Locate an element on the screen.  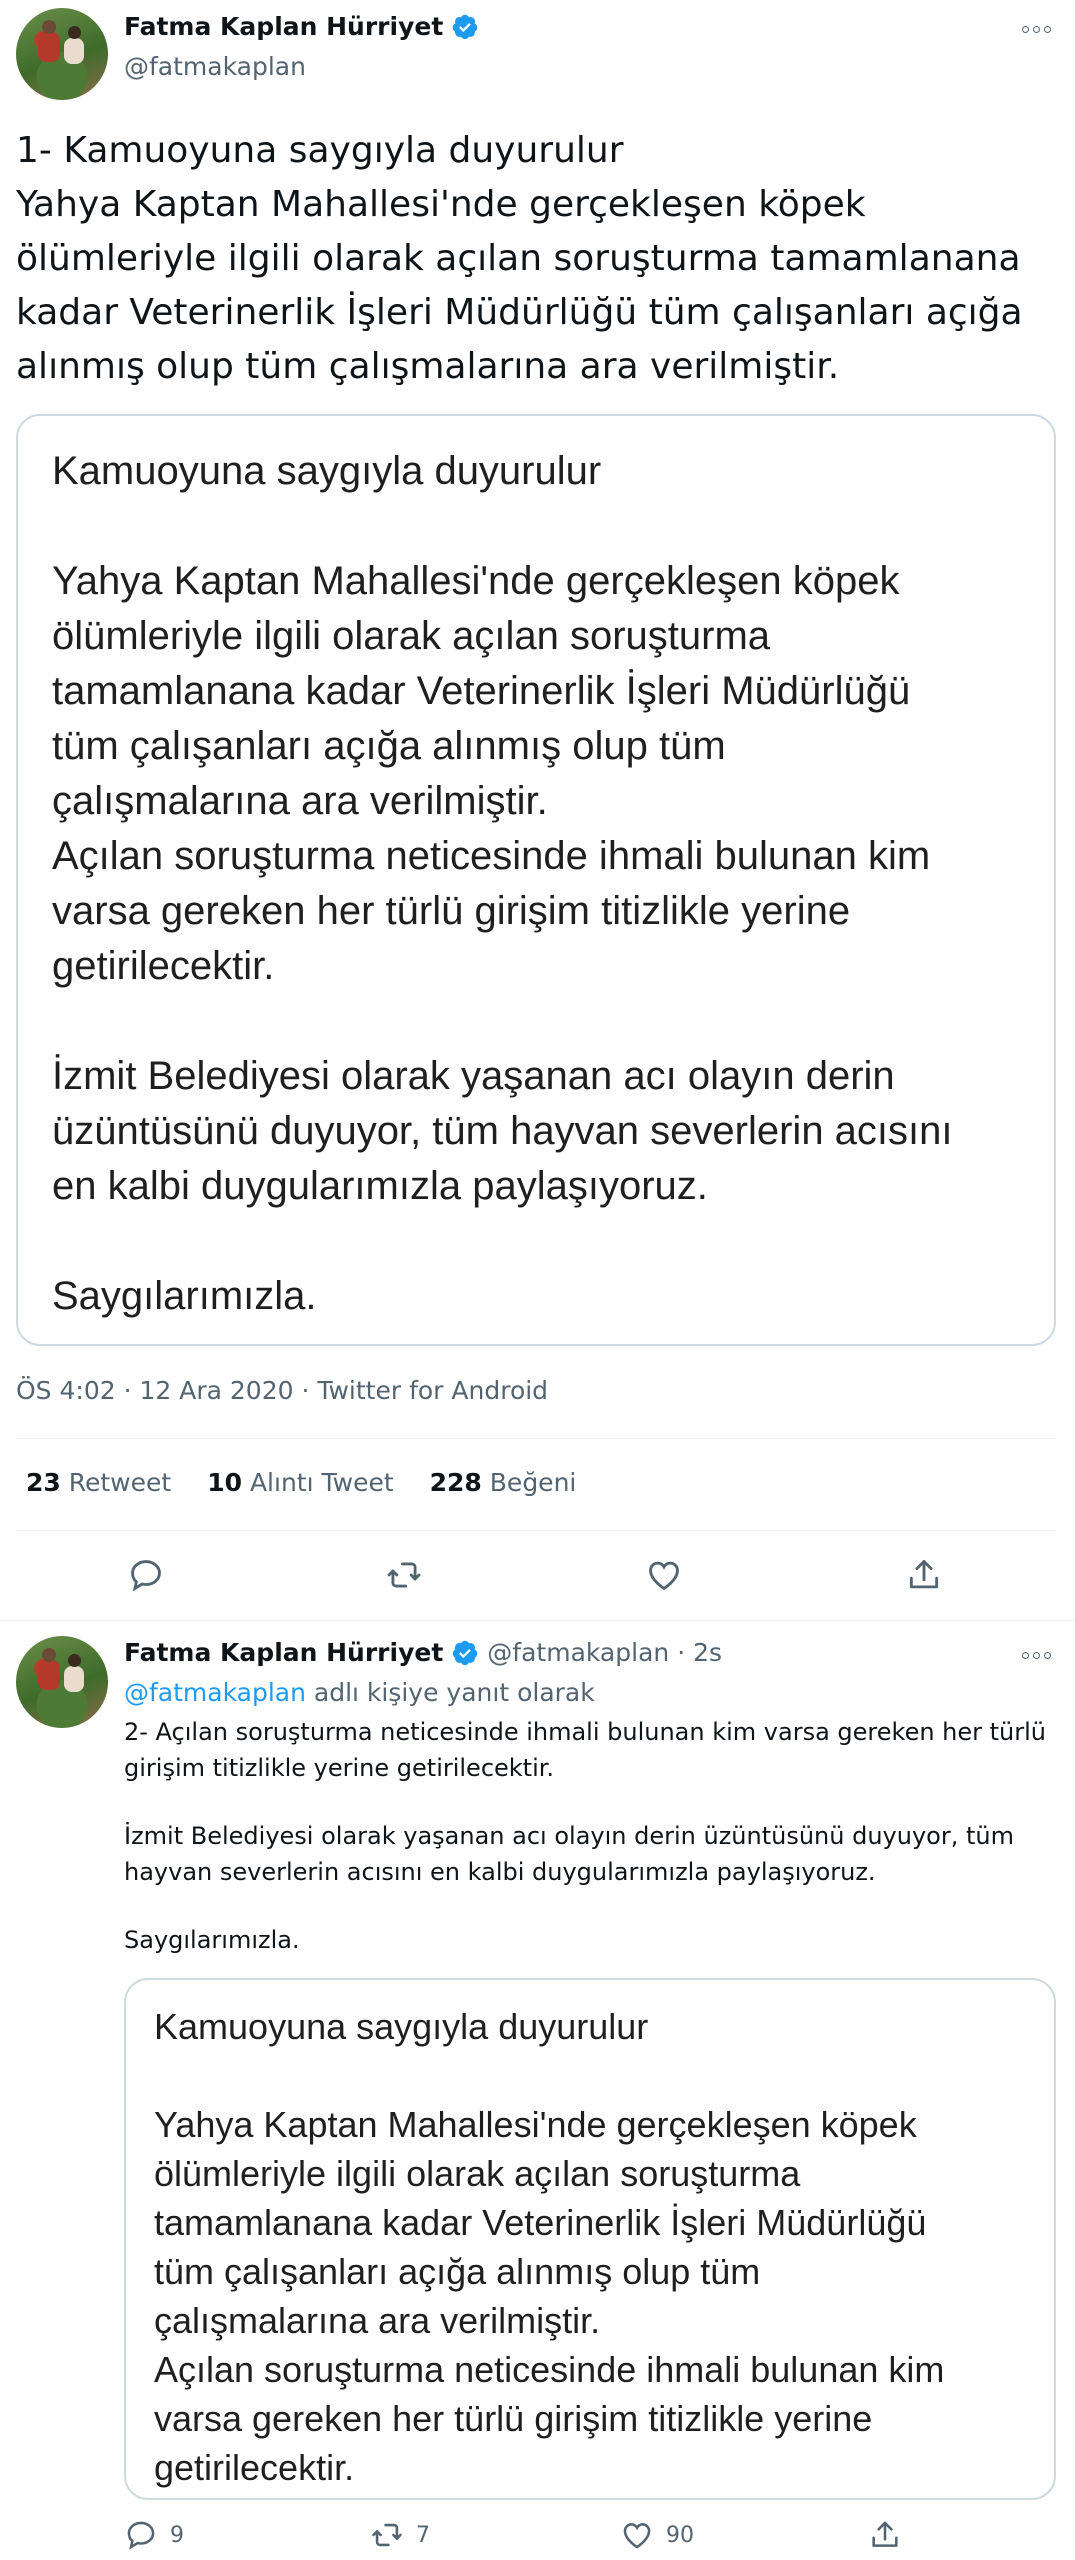
retweet-button: 7 is located at coordinates (400, 2535).